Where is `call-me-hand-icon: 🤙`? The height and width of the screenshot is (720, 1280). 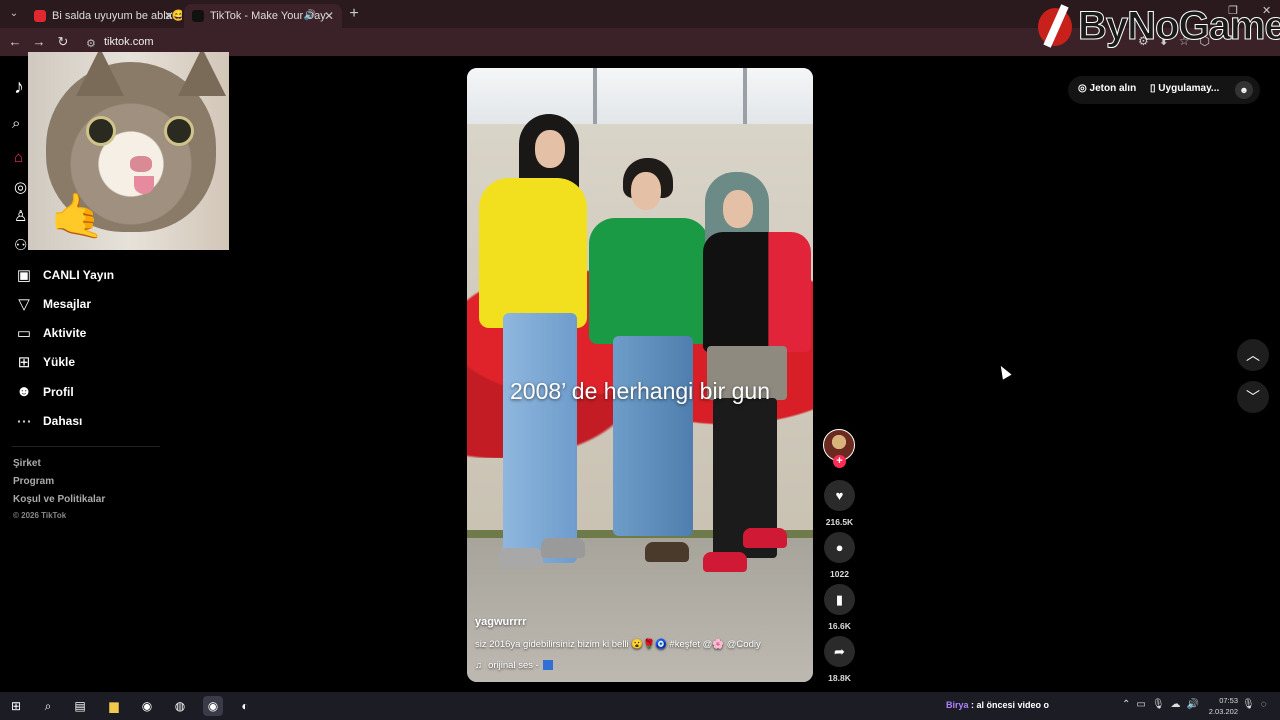 call-me-hand-icon: 🤙 is located at coordinates (77, 216).